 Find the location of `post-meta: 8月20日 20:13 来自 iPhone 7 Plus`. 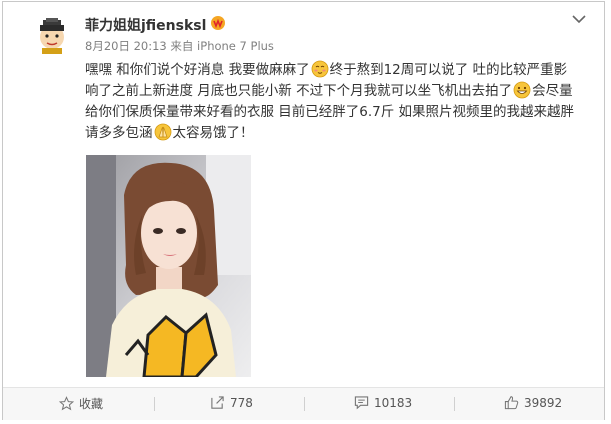

post-meta: 8月20日 20:13 来自 iPhone 7 Plus is located at coordinates (179, 46).